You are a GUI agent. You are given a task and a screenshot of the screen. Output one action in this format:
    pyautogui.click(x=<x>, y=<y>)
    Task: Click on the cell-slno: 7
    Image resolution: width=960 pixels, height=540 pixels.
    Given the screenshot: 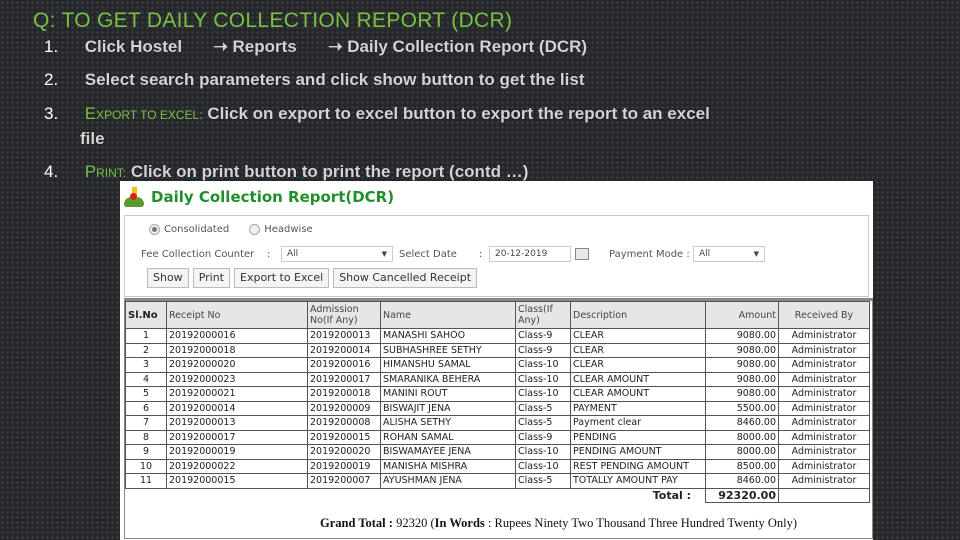 What is the action you would take?
    pyautogui.click(x=146, y=423)
    